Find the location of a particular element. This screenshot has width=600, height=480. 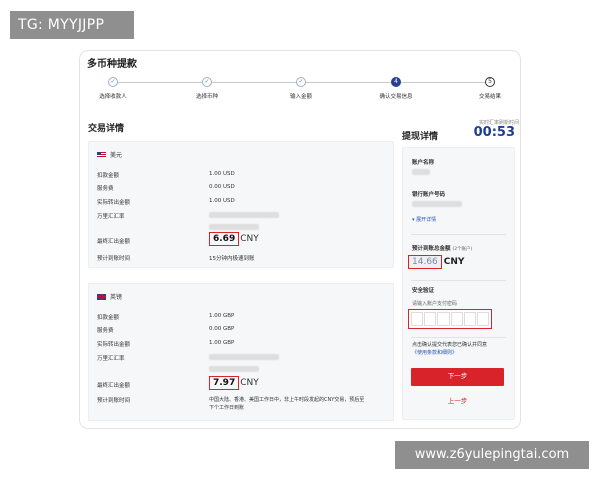

step-2: ✓ 选择币种 is located at coordinates (207, 87).